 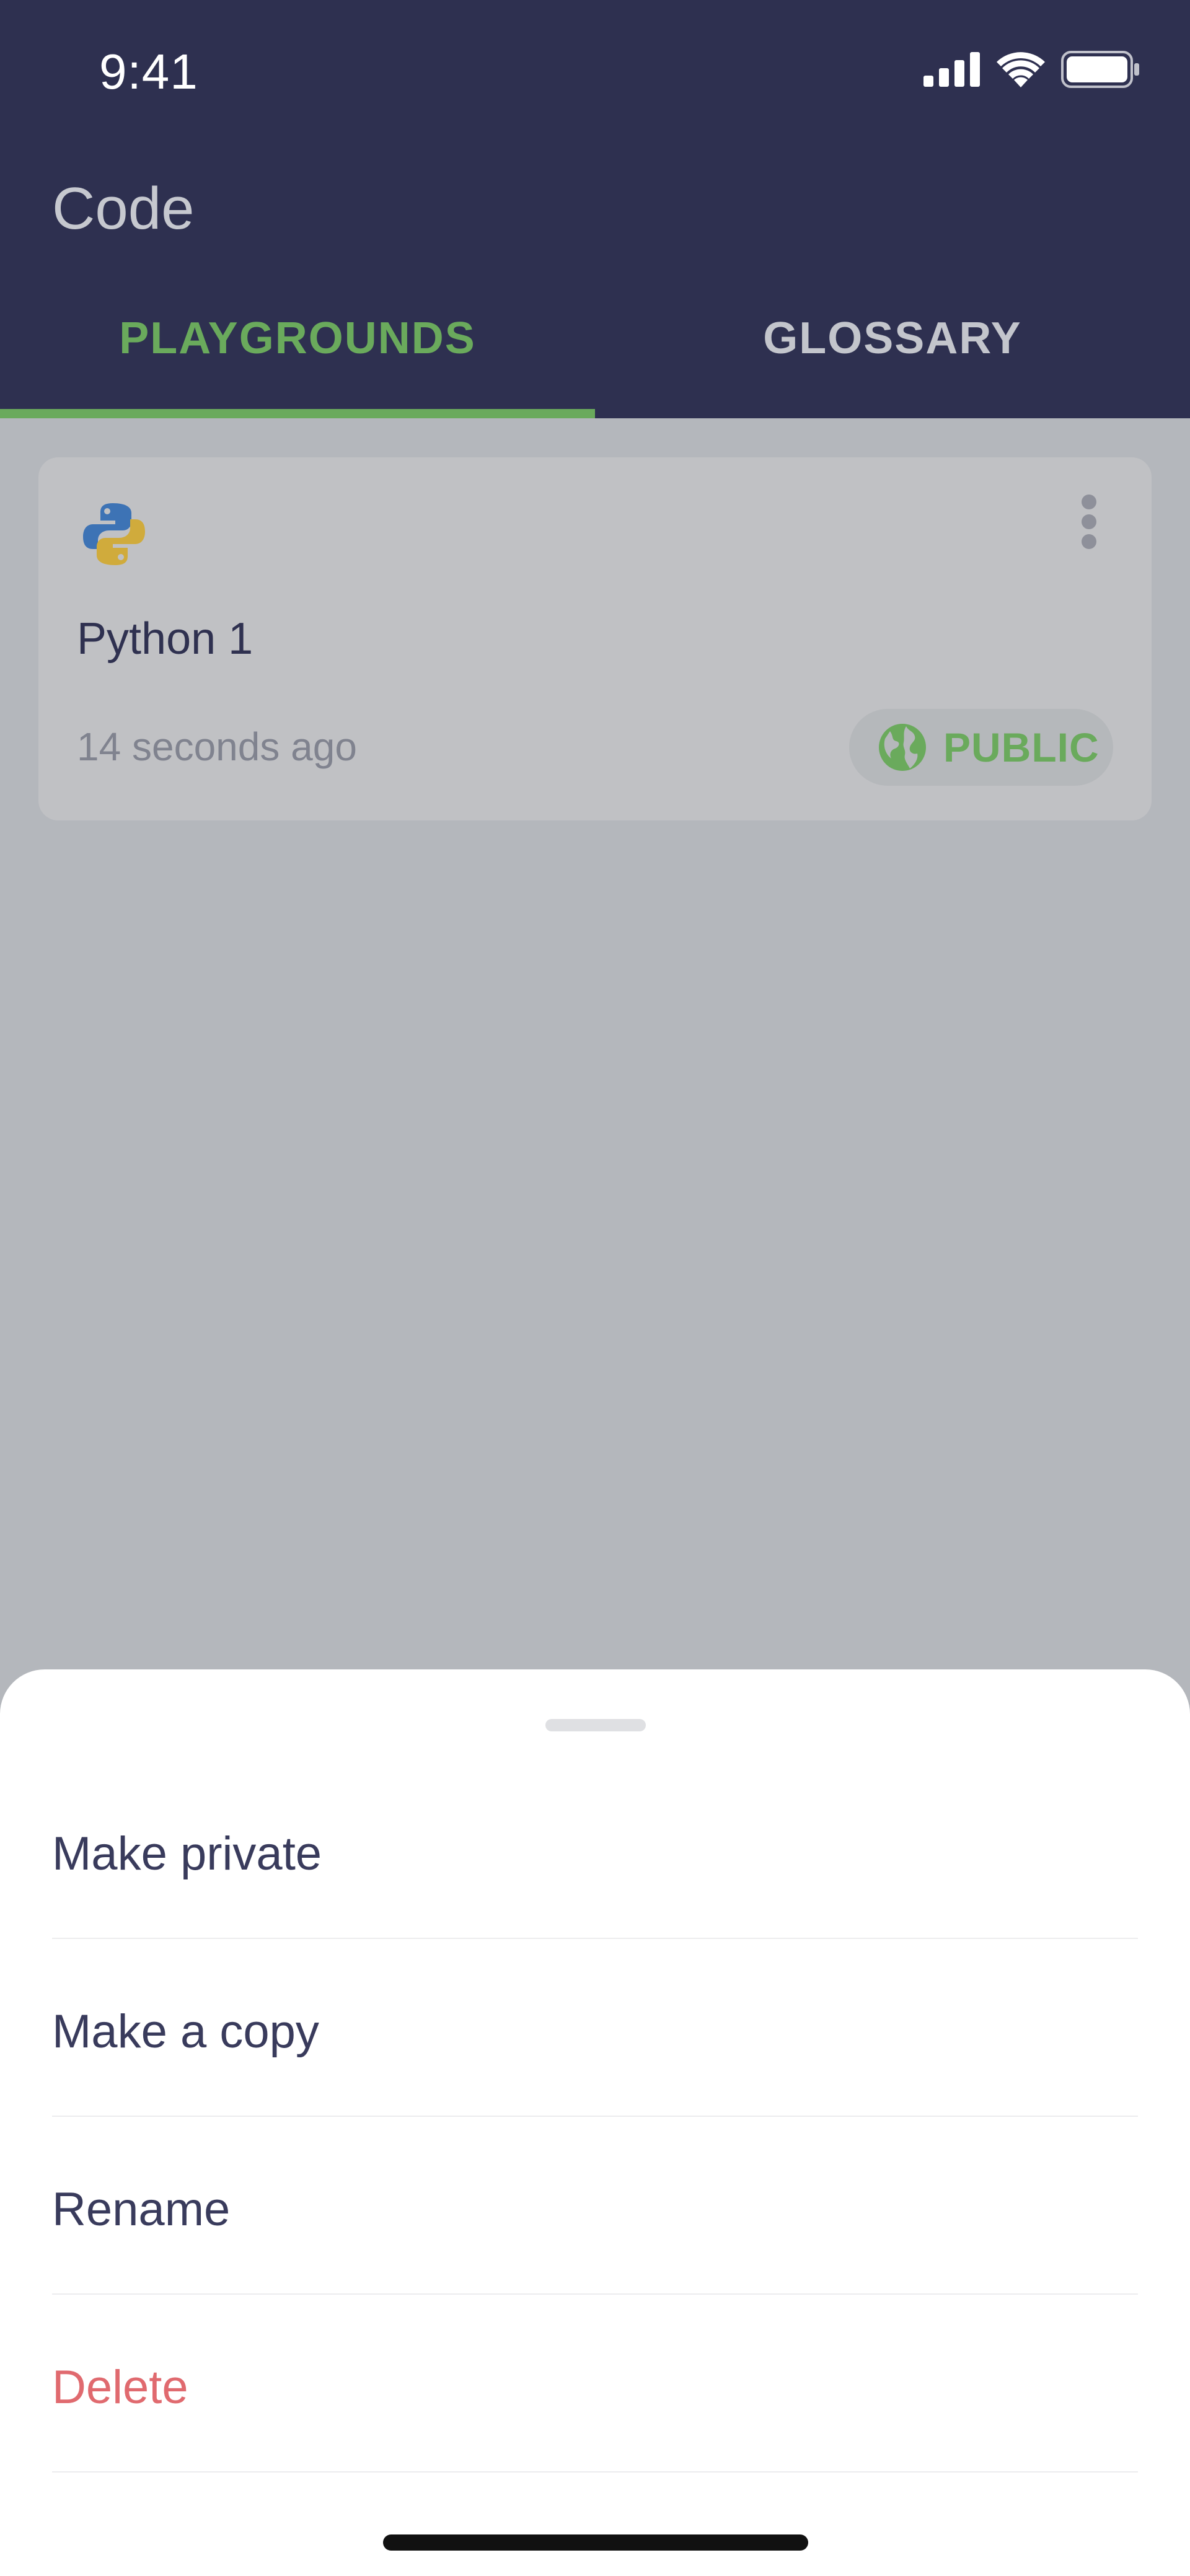 I want to click on home-indicator, so click(x=595, y=2542).